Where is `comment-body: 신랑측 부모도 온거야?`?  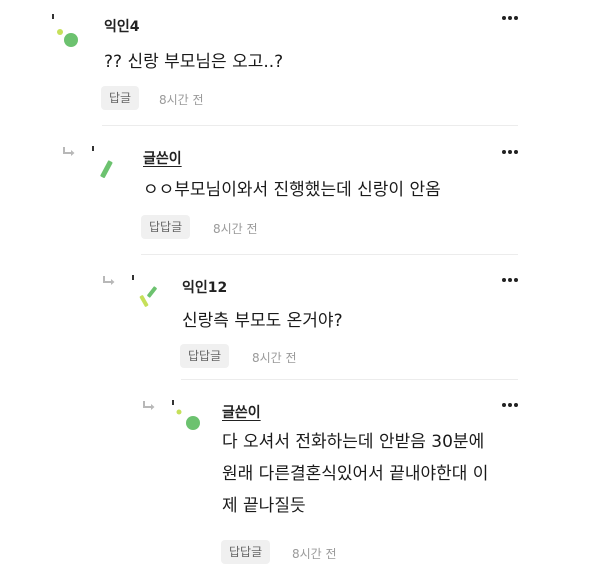 comment-body: 신랑측 부모도 온거야? is located at coordinates (262, 321).